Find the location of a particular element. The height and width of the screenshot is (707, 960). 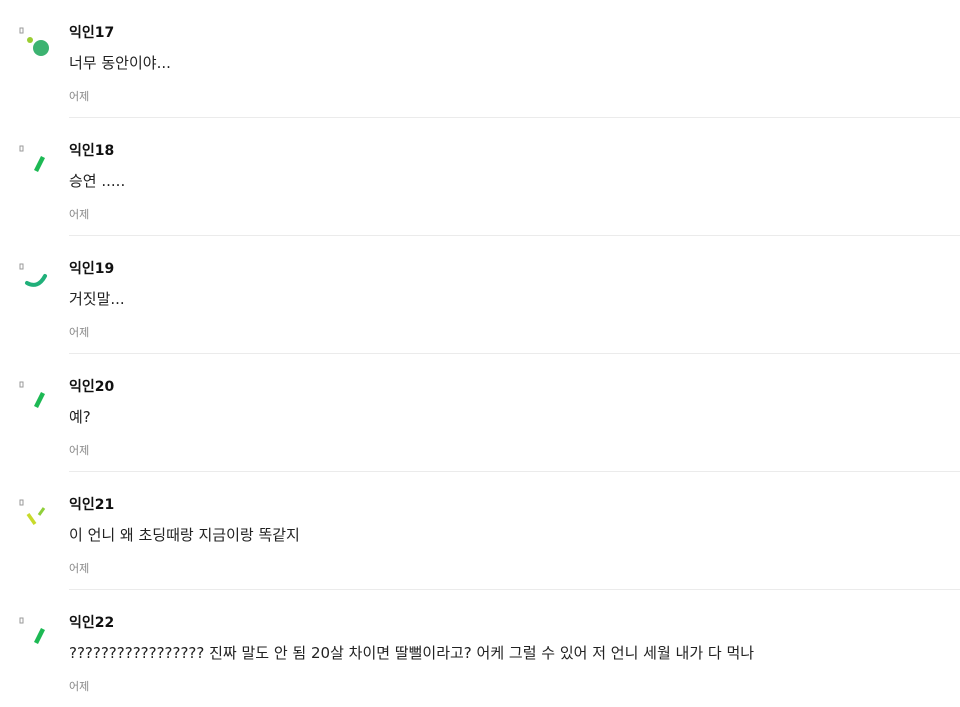

comment-nickname: 익인18 is located at coordinates (91, 151).